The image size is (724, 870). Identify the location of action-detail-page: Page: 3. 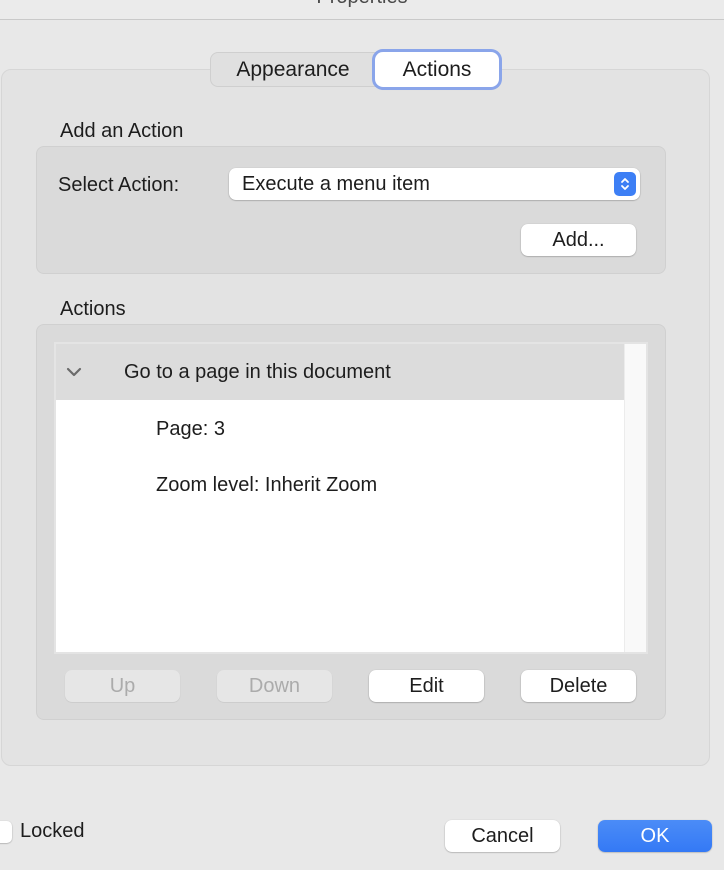
(190, 429).